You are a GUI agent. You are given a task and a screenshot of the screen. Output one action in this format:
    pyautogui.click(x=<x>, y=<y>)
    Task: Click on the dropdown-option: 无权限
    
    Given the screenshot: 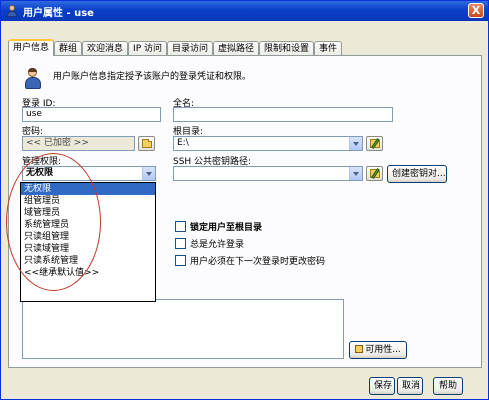 What is the action you would take?
    pyautogui.click(x=88, y=189)
    